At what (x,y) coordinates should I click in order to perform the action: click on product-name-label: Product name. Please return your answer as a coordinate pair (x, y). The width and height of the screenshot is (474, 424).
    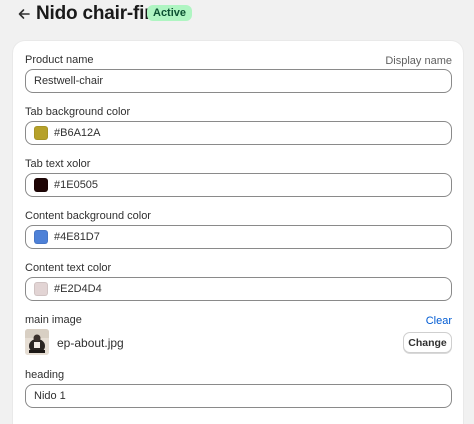
    Looking at the image, I should click on (59, 60).